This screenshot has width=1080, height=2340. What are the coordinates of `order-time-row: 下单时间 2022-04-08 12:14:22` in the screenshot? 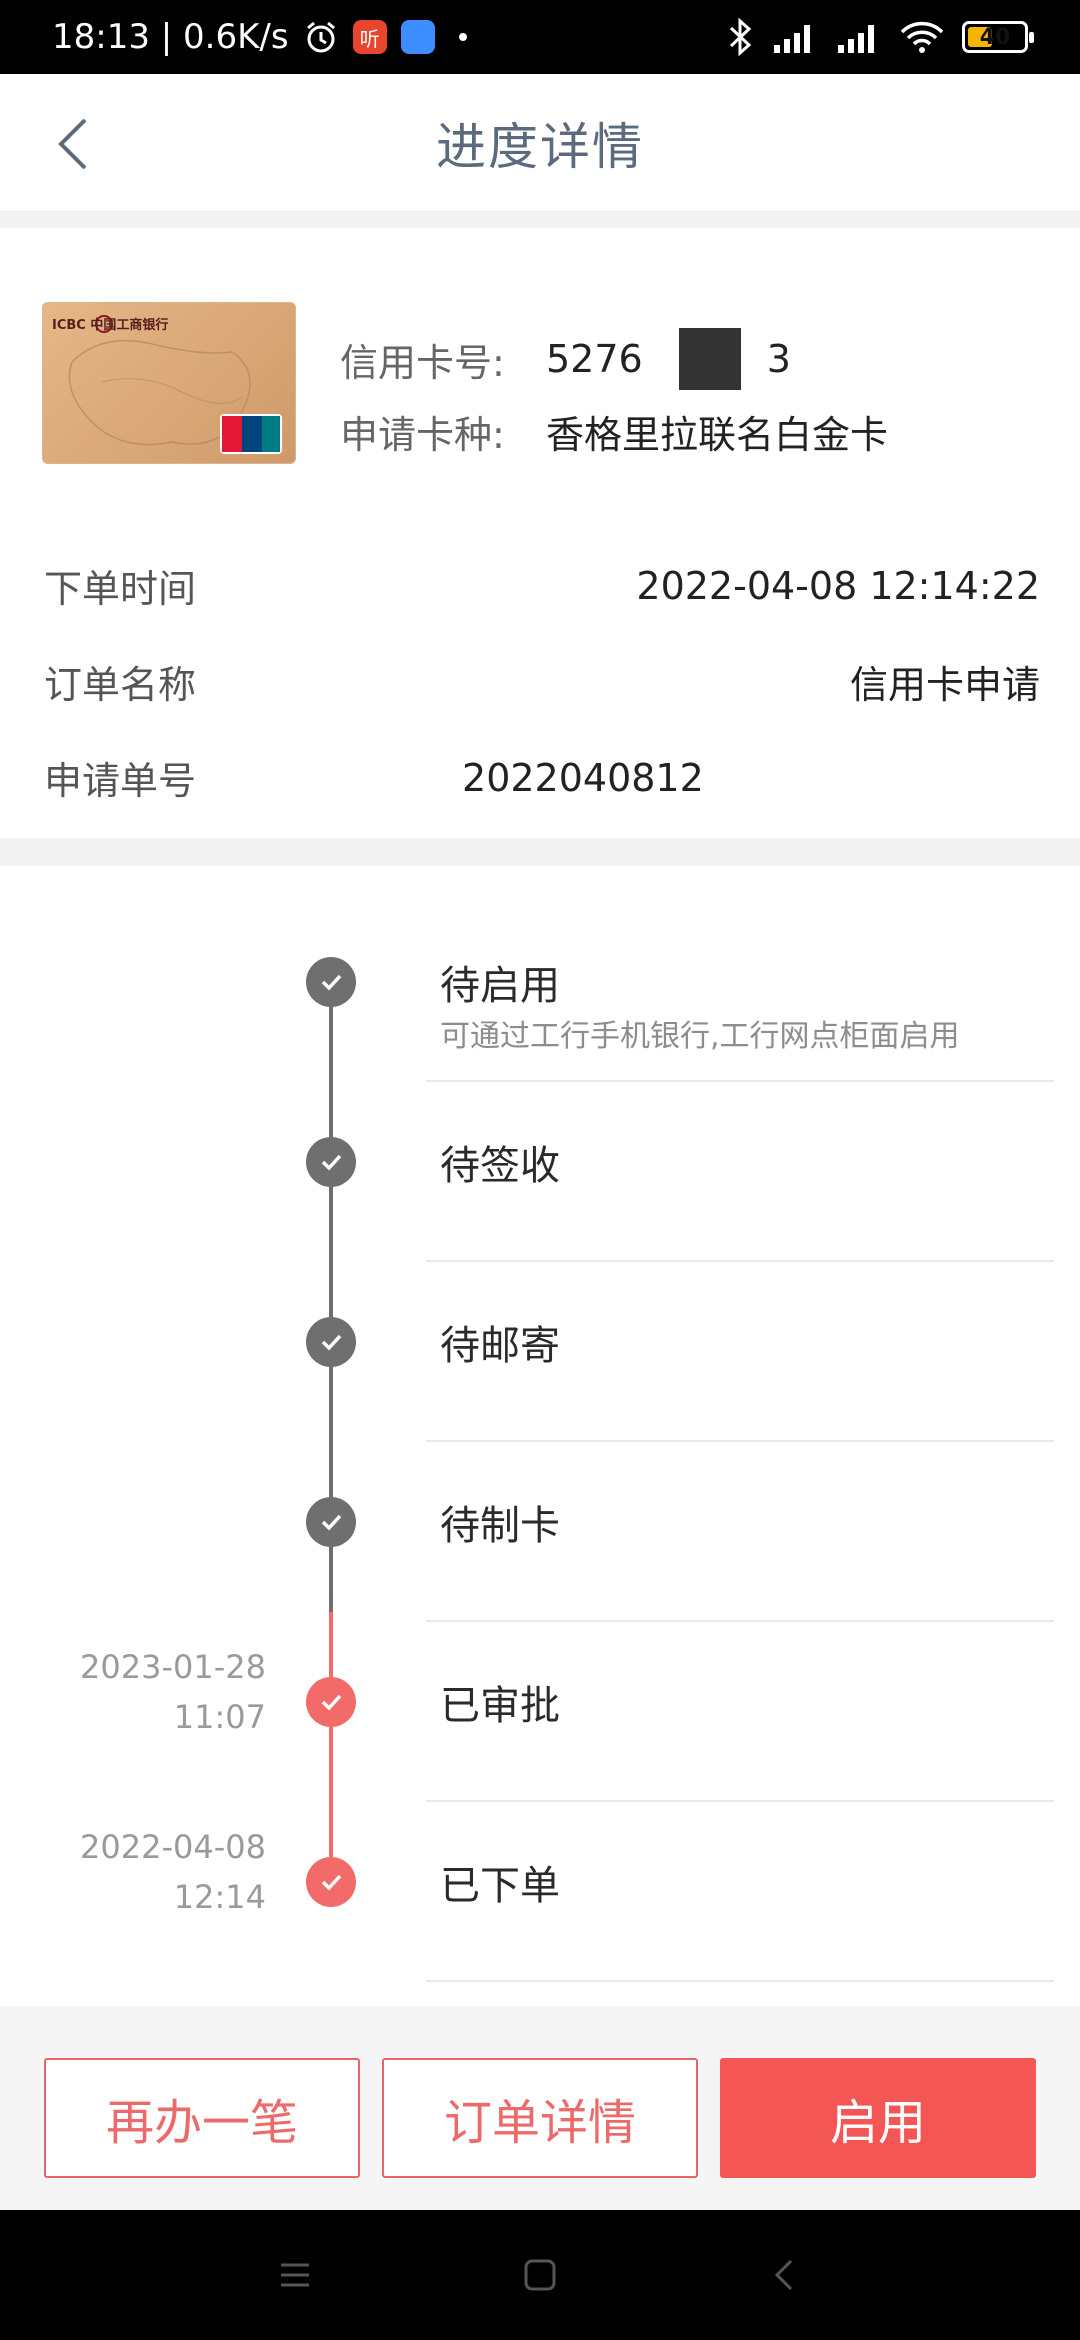 It's located at (542, 585).